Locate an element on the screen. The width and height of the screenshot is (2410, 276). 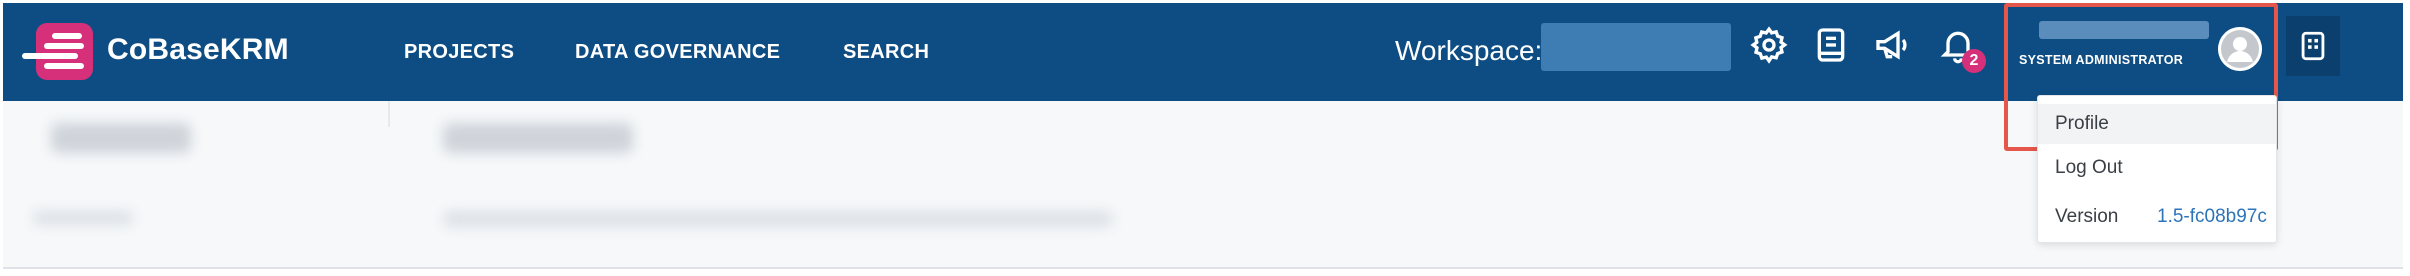
book-icon is located at coordinates (1833, 49).